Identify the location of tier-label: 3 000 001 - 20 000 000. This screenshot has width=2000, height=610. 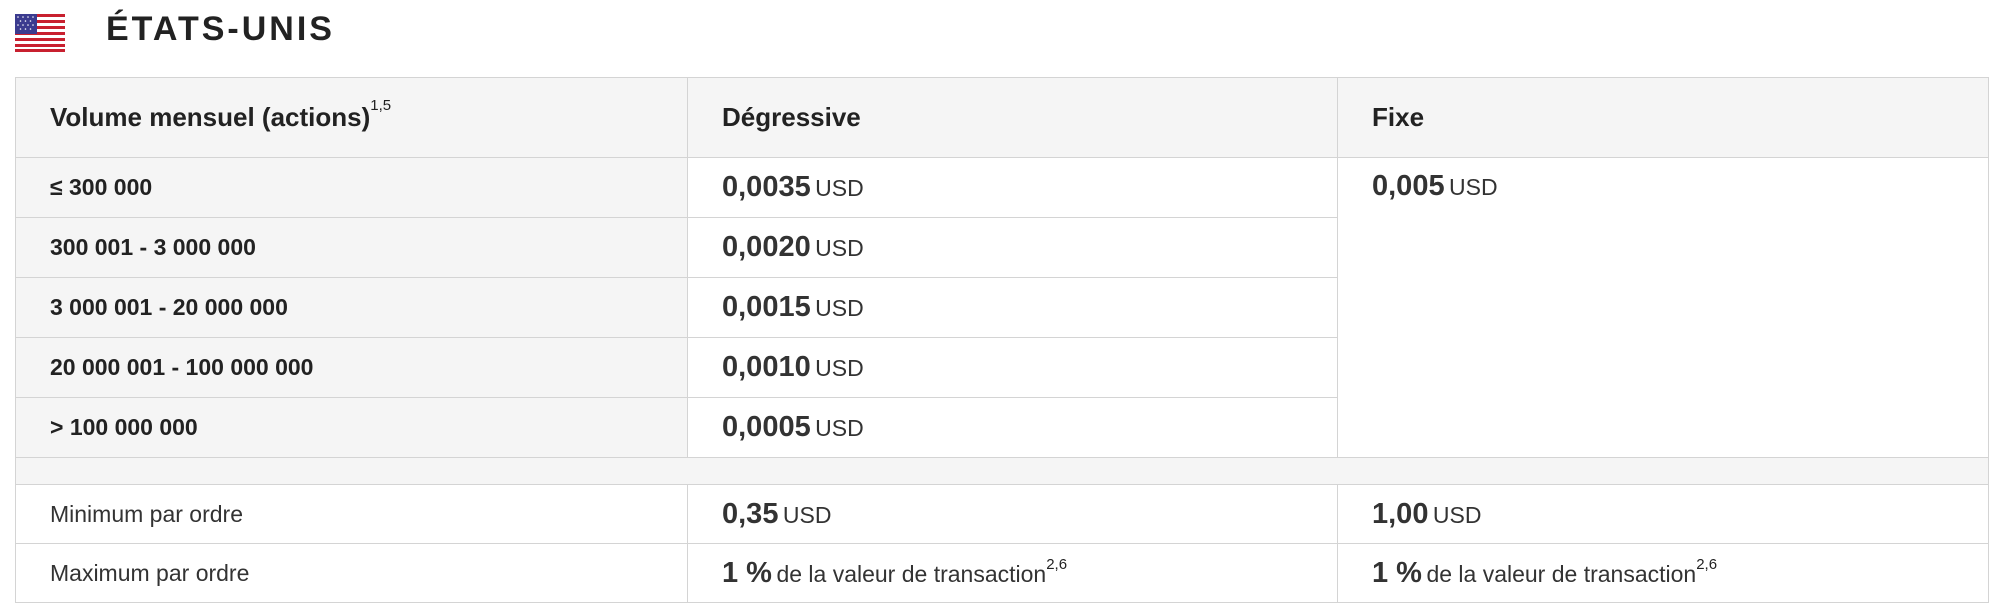
(351, 307).